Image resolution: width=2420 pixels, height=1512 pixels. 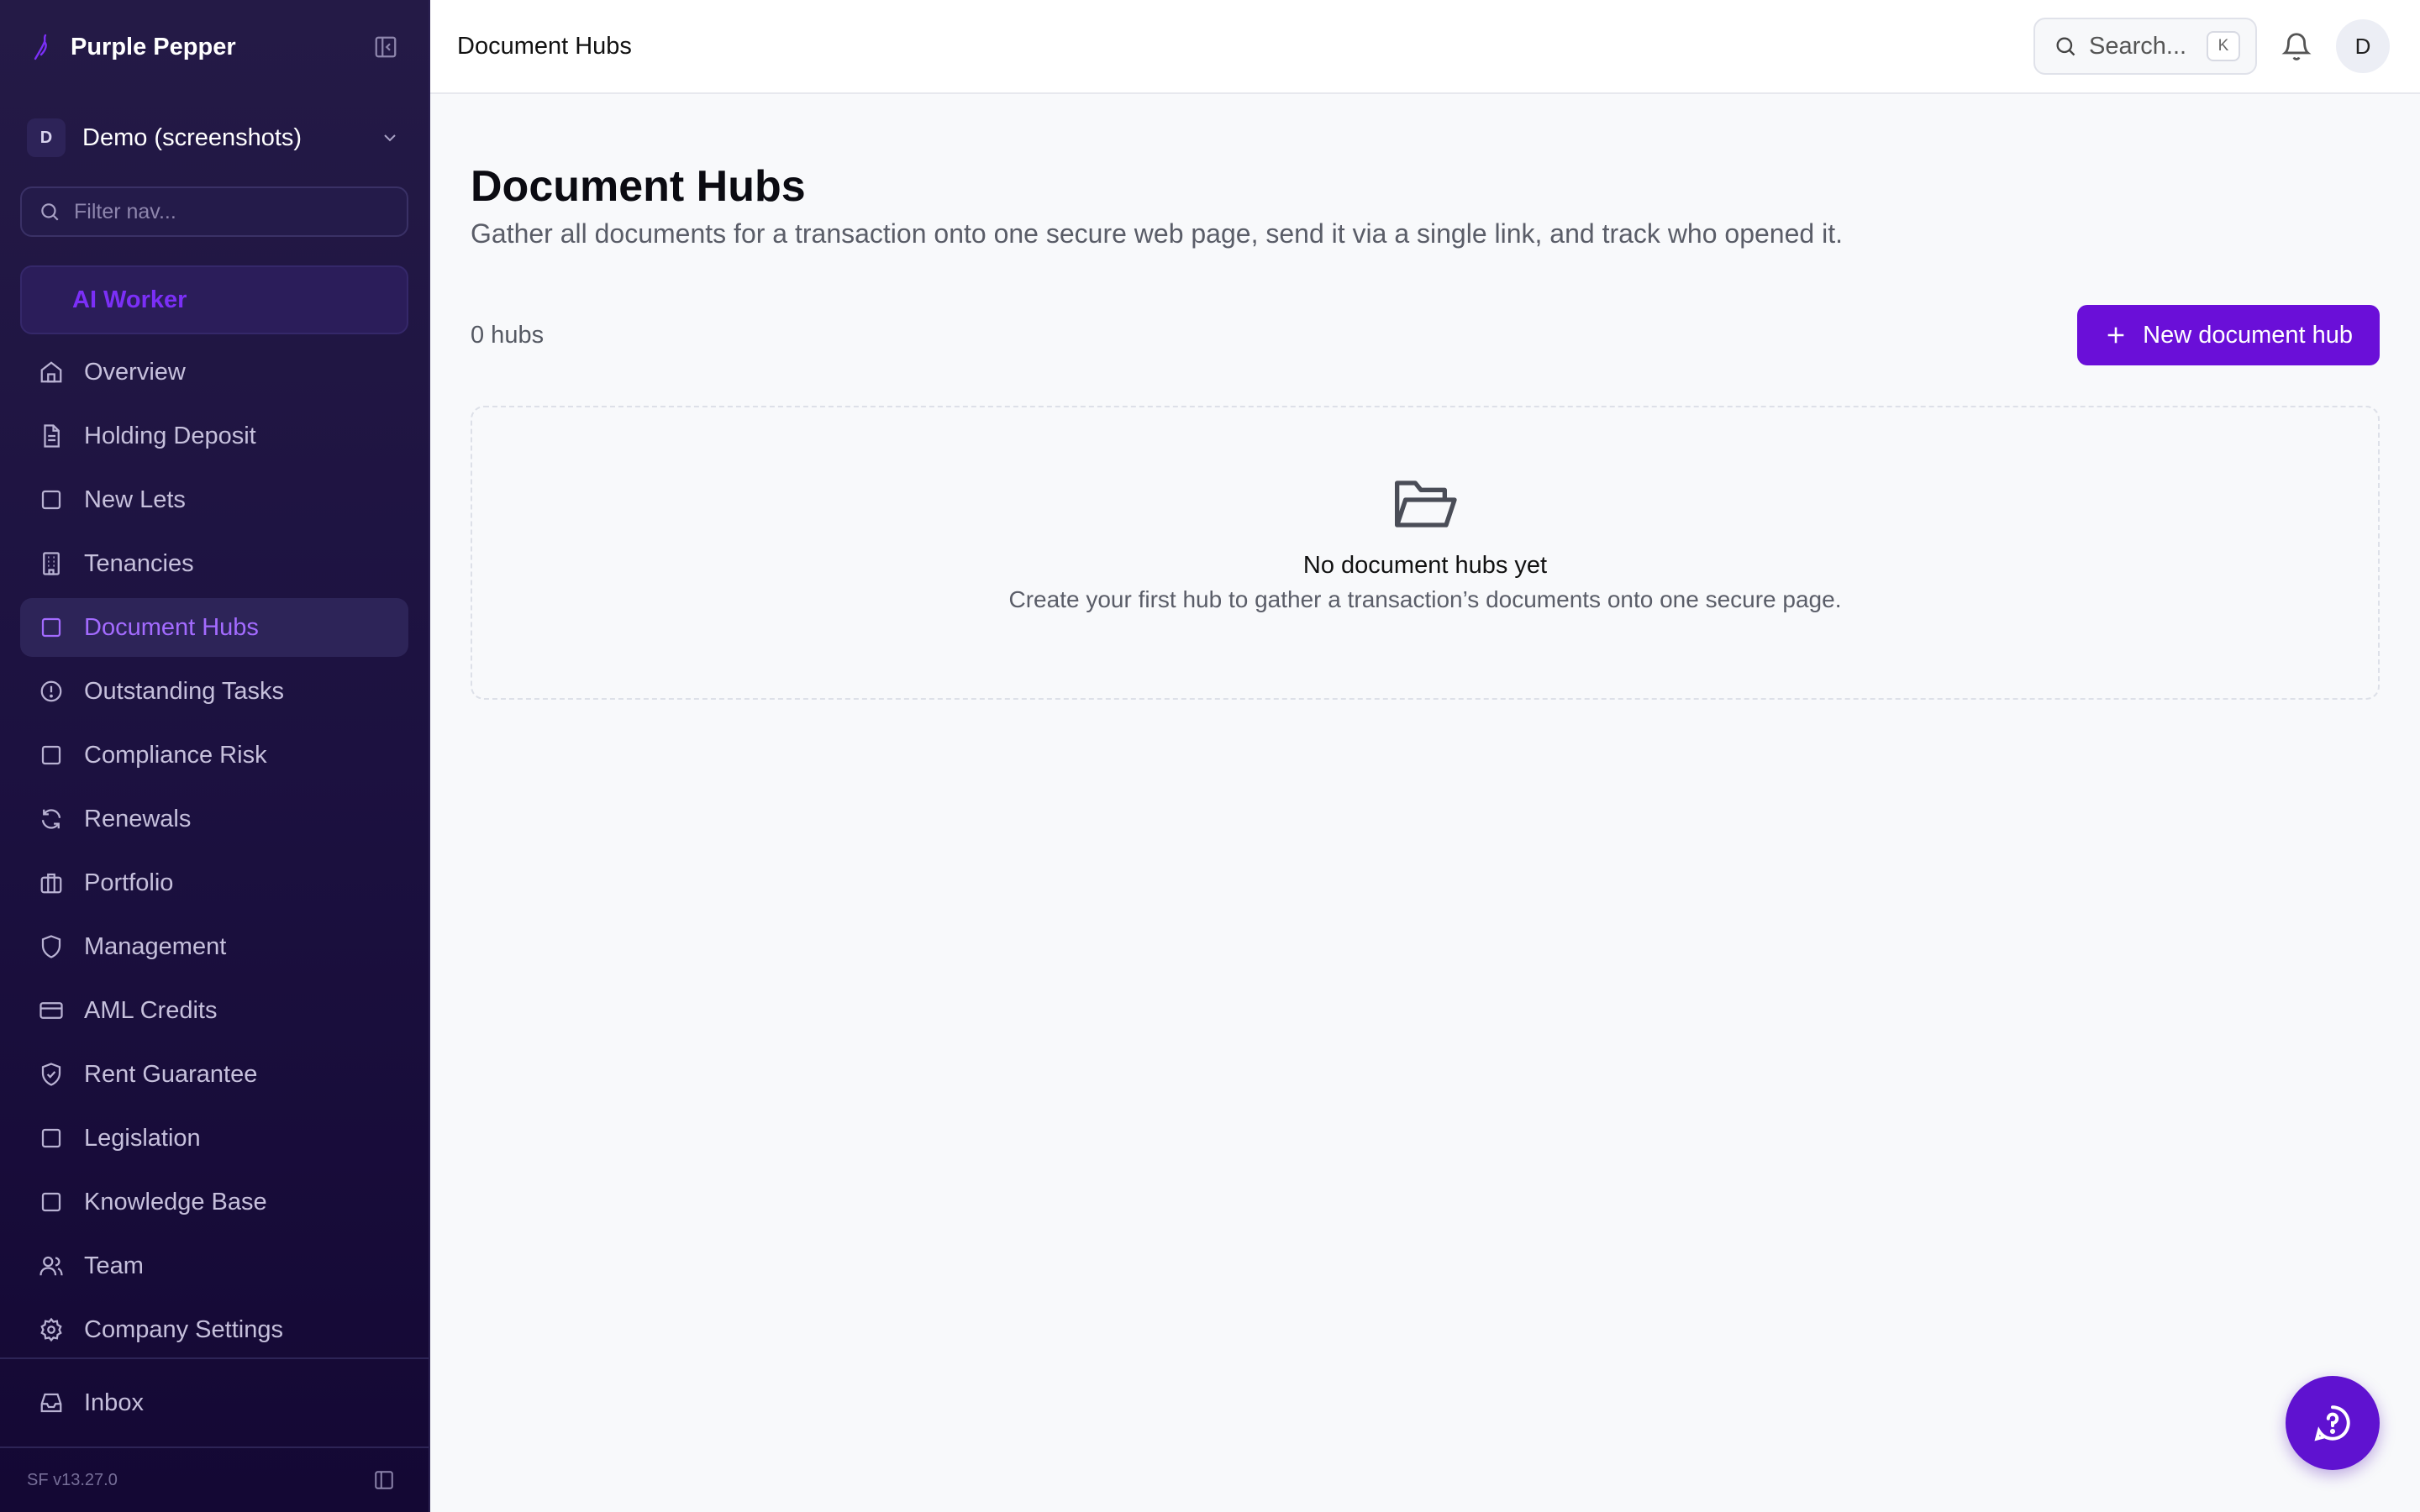 What do you see at coordinates (52, 1402) in the screenshot?
I see `inbox-icon` at bounding box center [52, 1402].